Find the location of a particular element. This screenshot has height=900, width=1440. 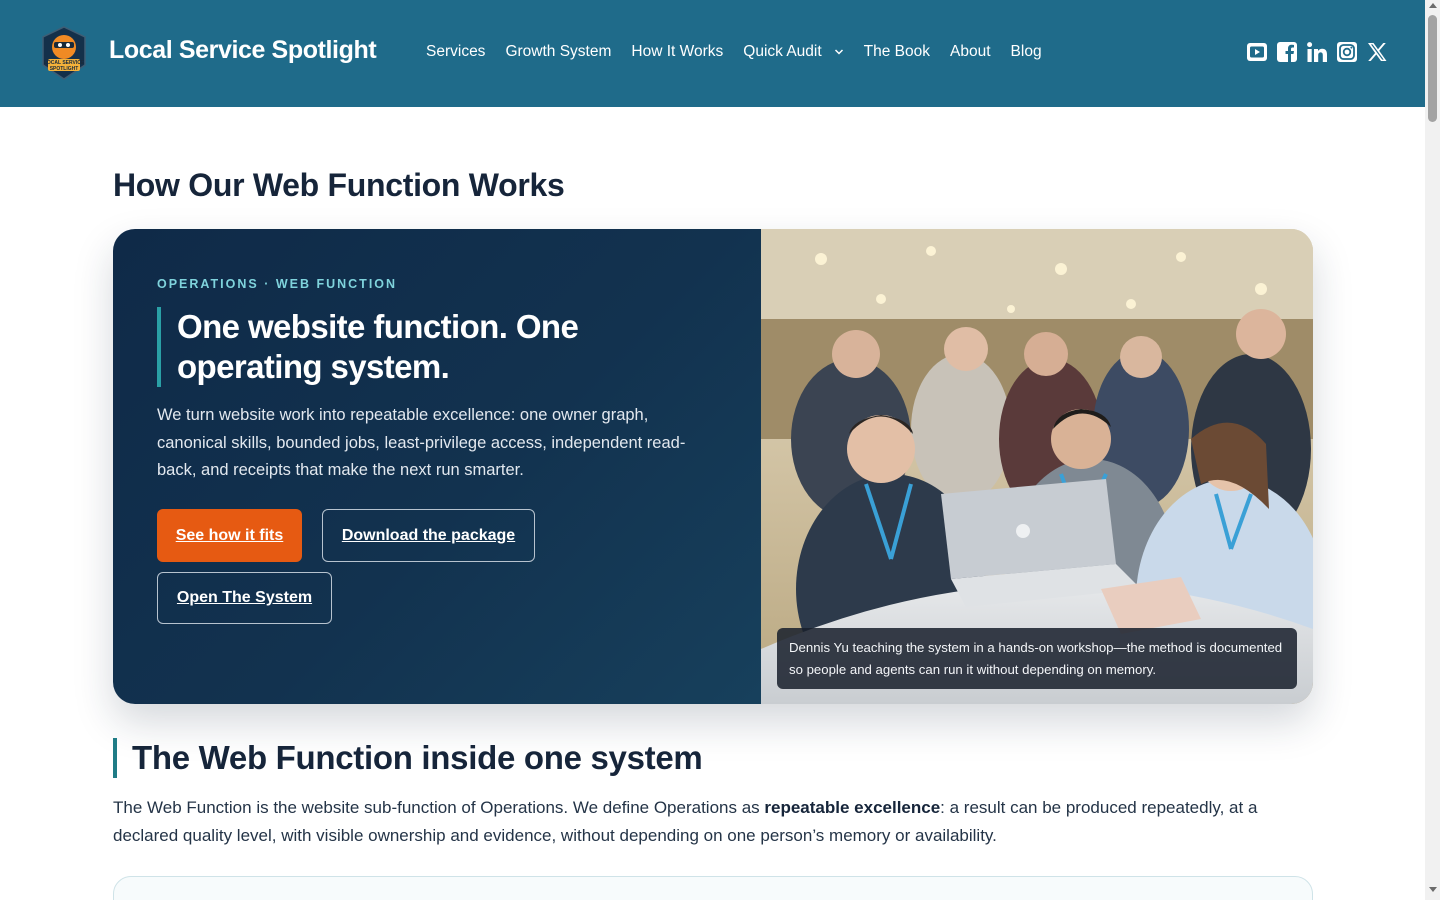

site-title: Local Service Spotlight is located at coordinates (243, 50).